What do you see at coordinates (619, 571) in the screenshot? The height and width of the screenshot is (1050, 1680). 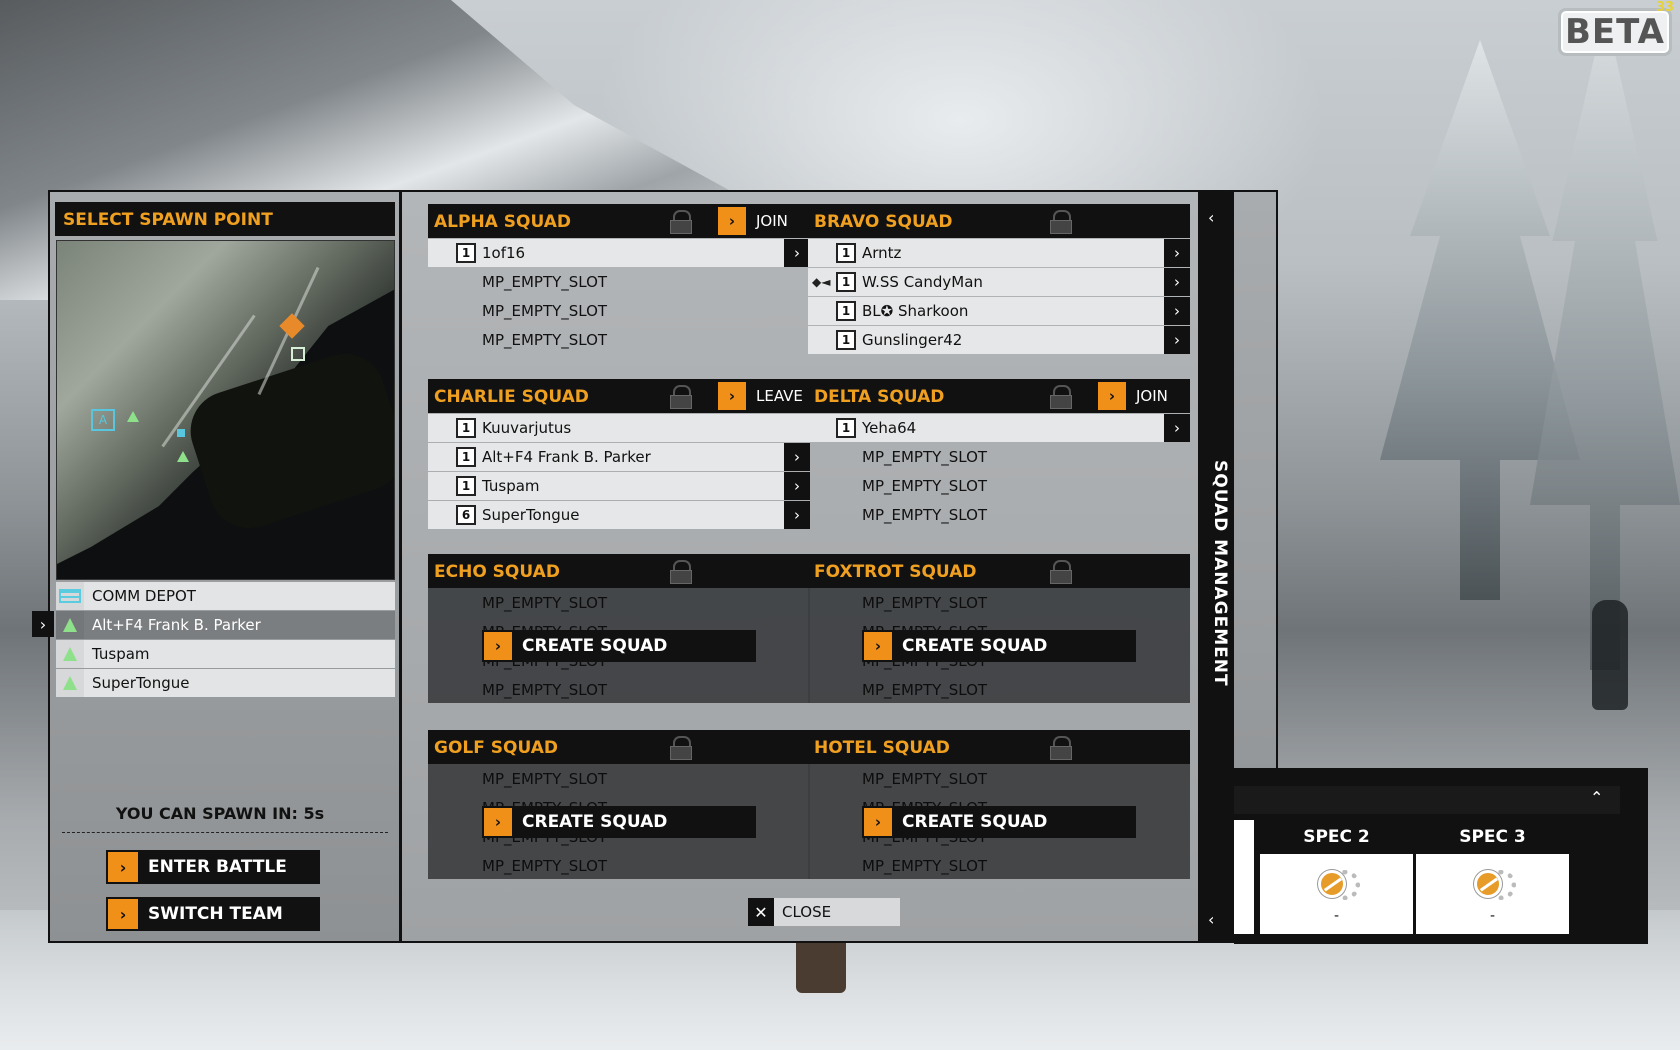 I see `squad-header: ECHO SQUAD` at bounding box center [619, 571].